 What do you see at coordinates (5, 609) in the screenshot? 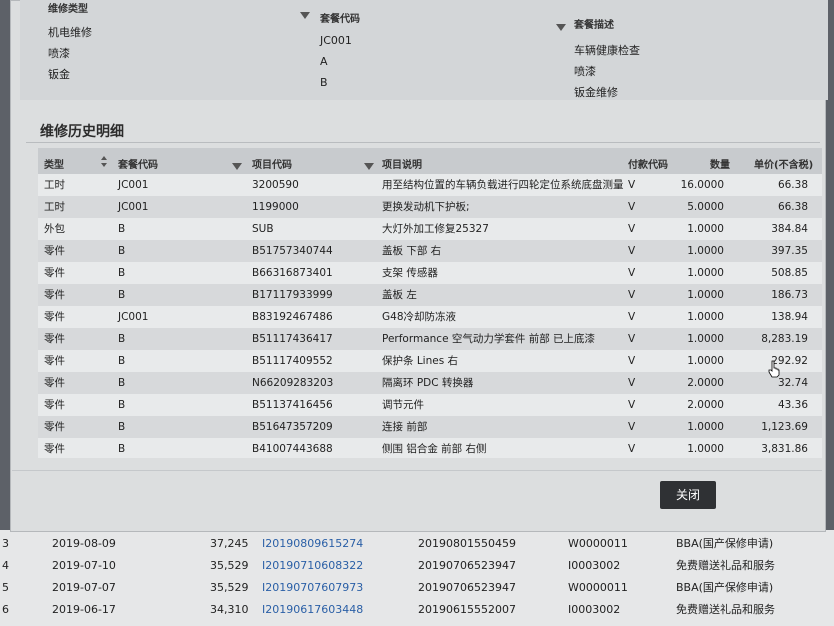
I see `row-index: 6` at bounding box center [5, 609].